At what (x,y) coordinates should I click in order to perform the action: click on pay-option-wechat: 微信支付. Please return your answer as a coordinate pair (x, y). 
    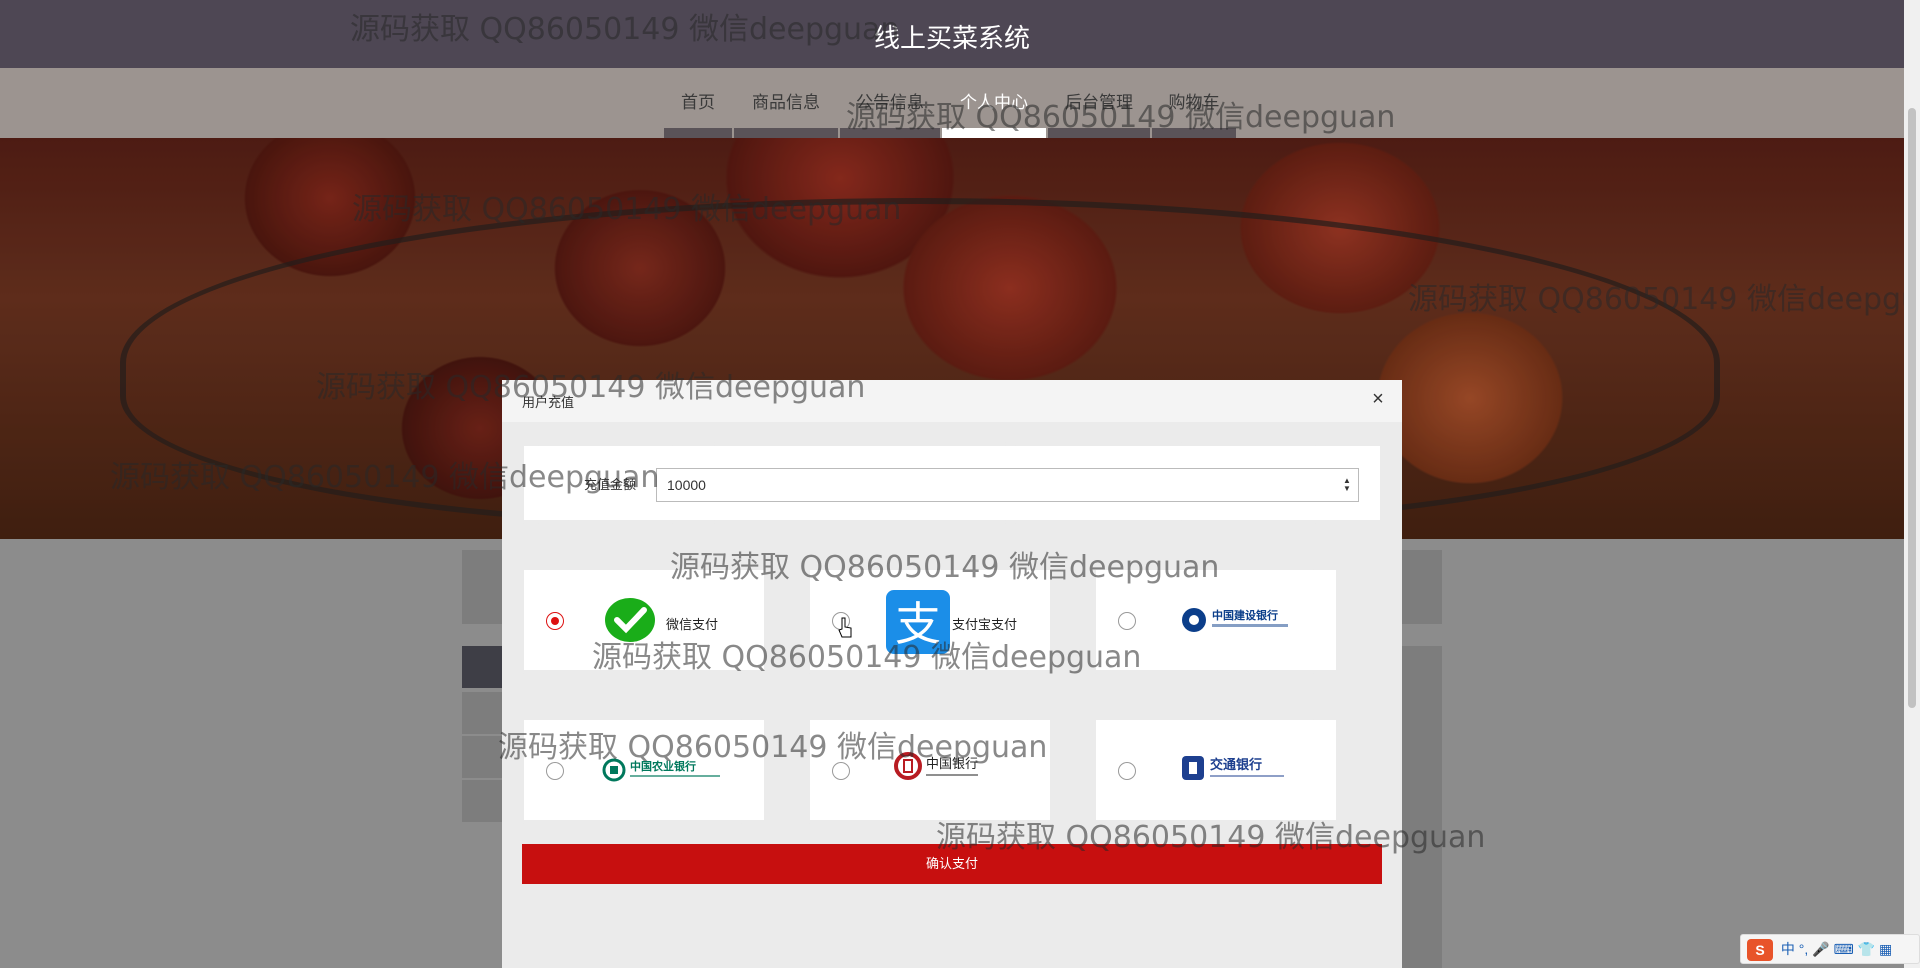
    Looking at the image, I should click on (644, 620).